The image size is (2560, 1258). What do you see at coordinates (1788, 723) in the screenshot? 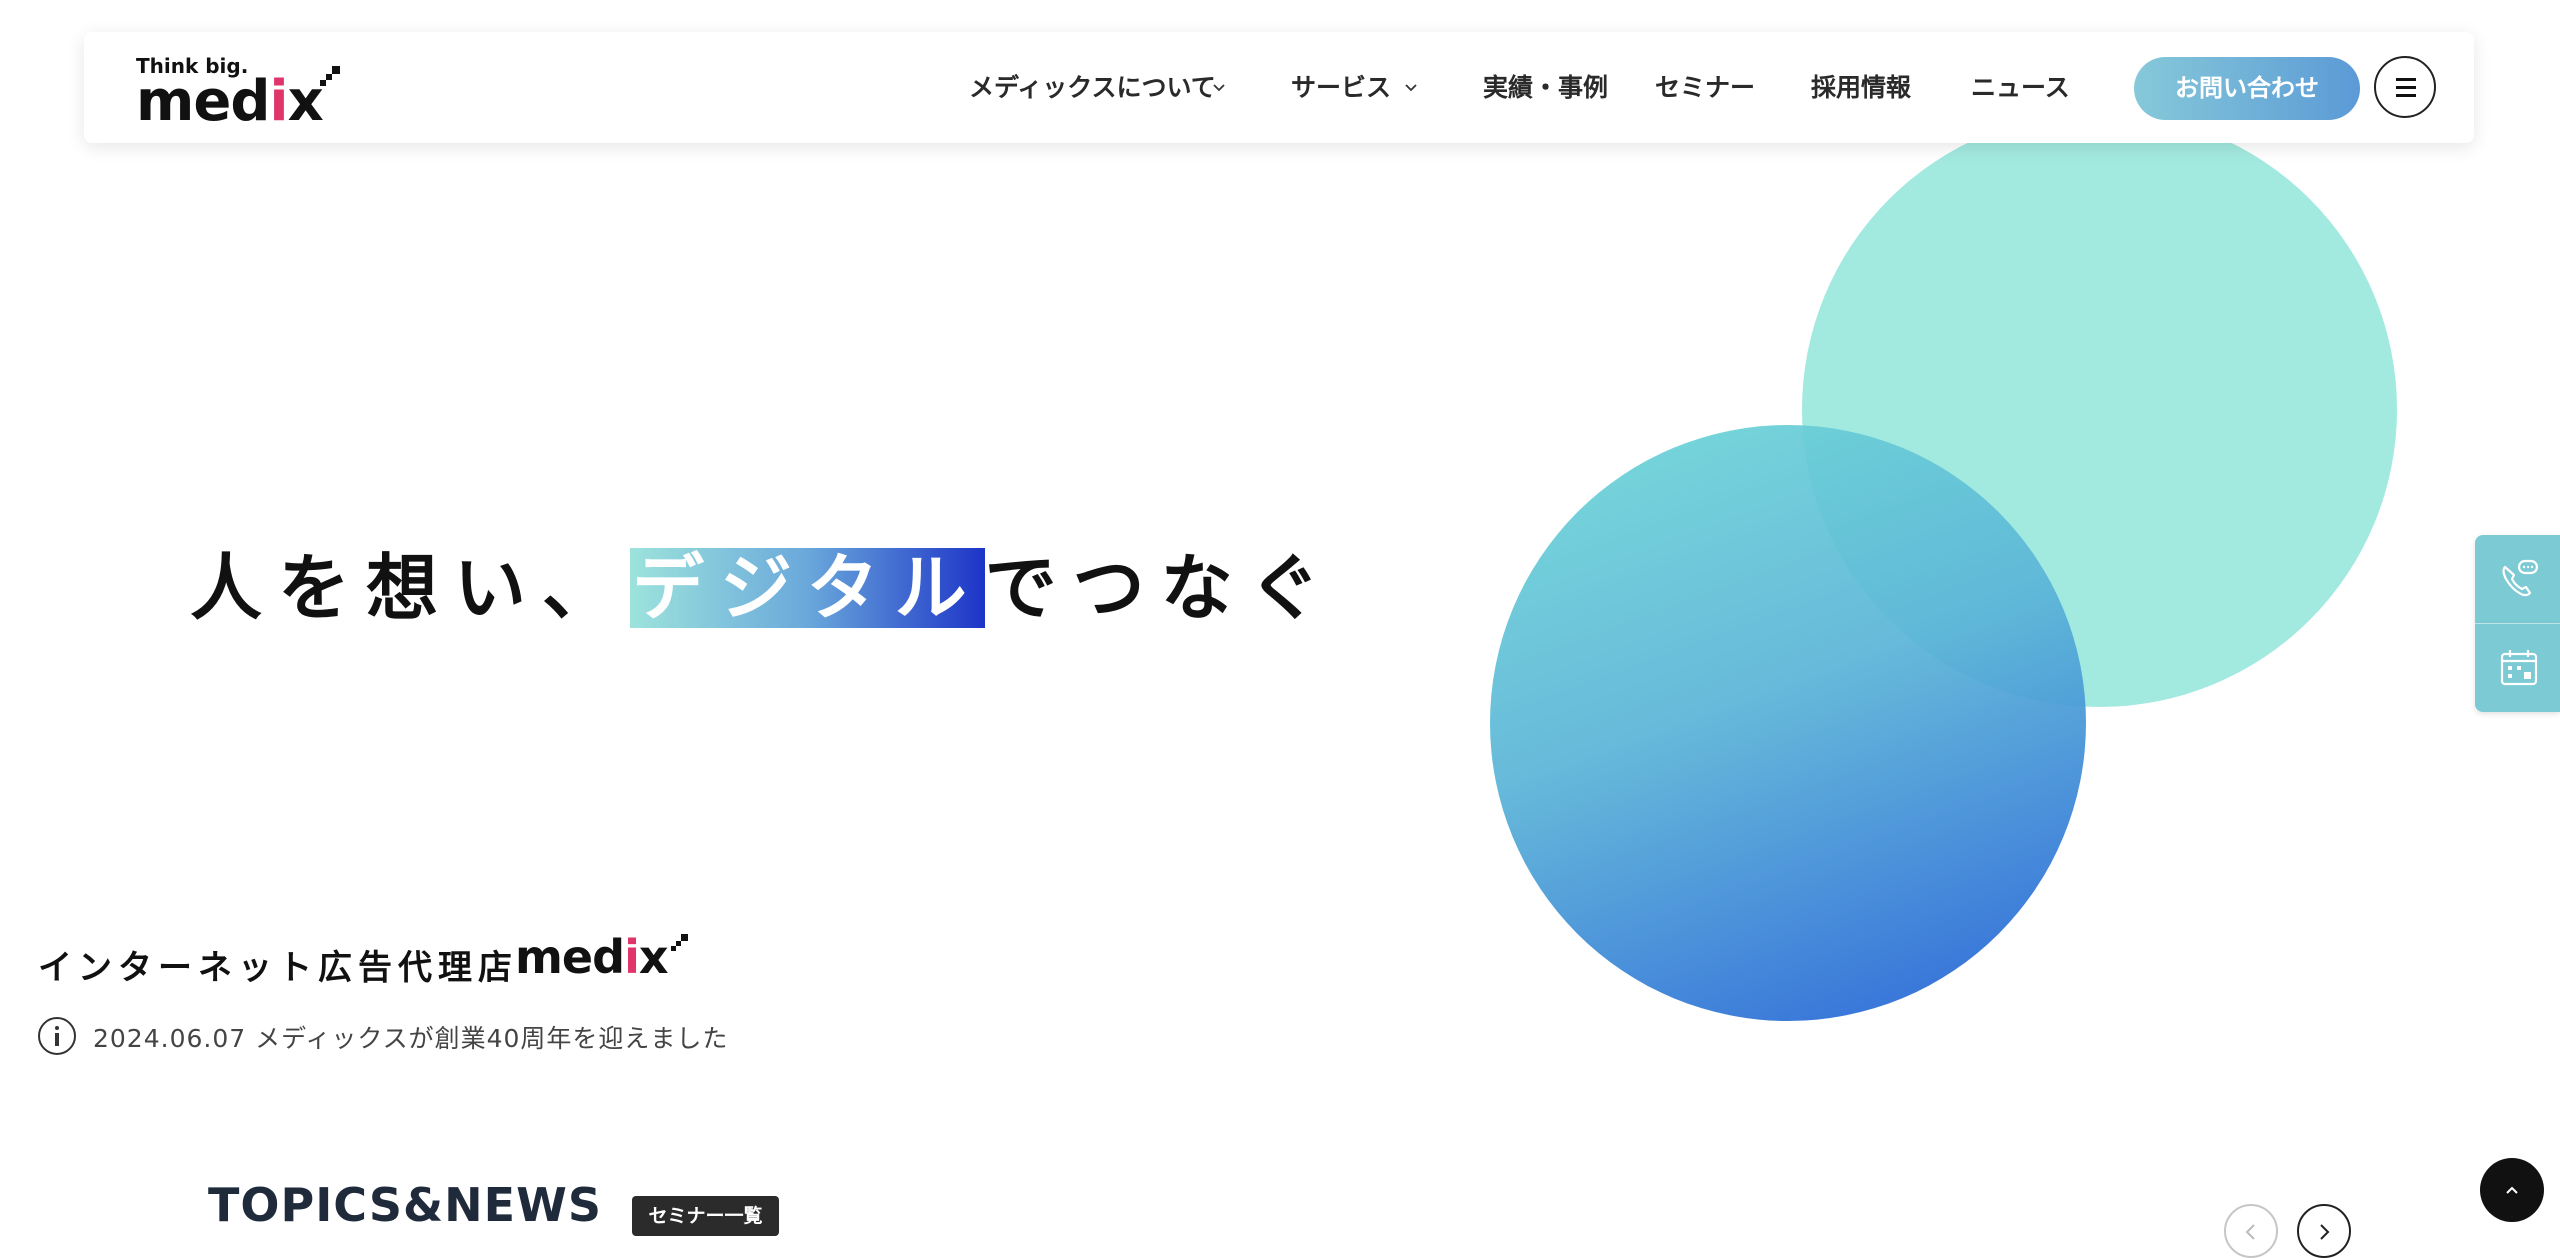
I see `hero-circle-gradient` at bounding box center [1788, 723].